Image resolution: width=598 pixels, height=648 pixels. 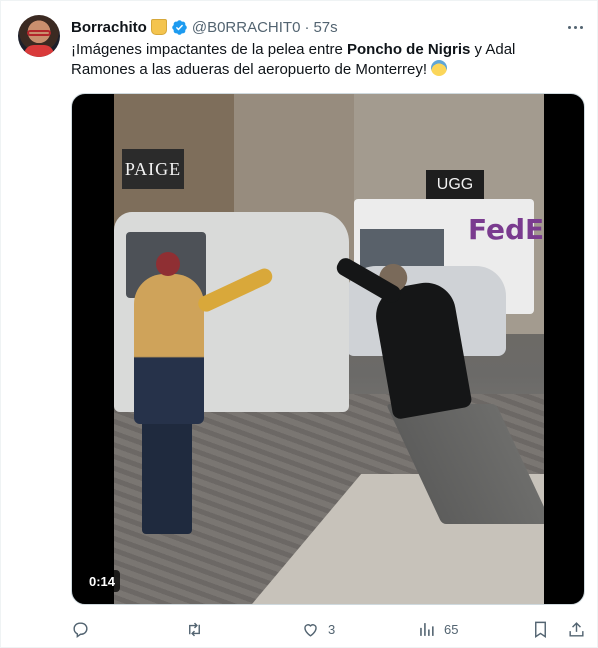 I want to click on store-sign: UGG, so click(x=455, y=185).